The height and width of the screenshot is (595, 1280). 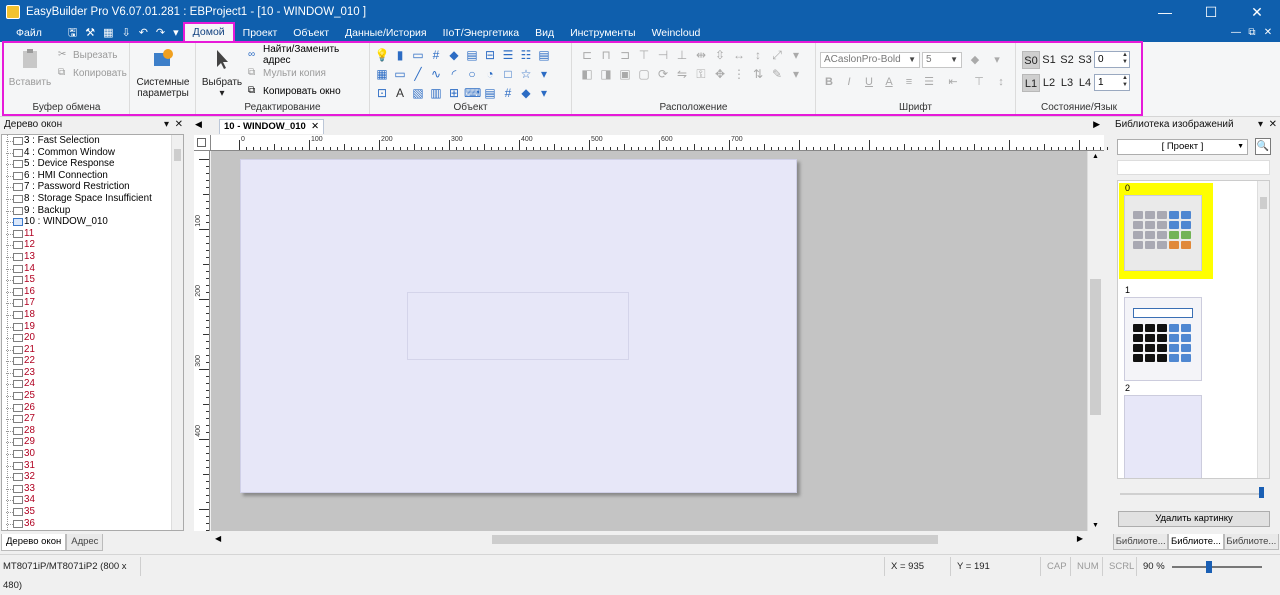 I want to click on select-button: Выбрать ▾, so click(x=222, y=73).